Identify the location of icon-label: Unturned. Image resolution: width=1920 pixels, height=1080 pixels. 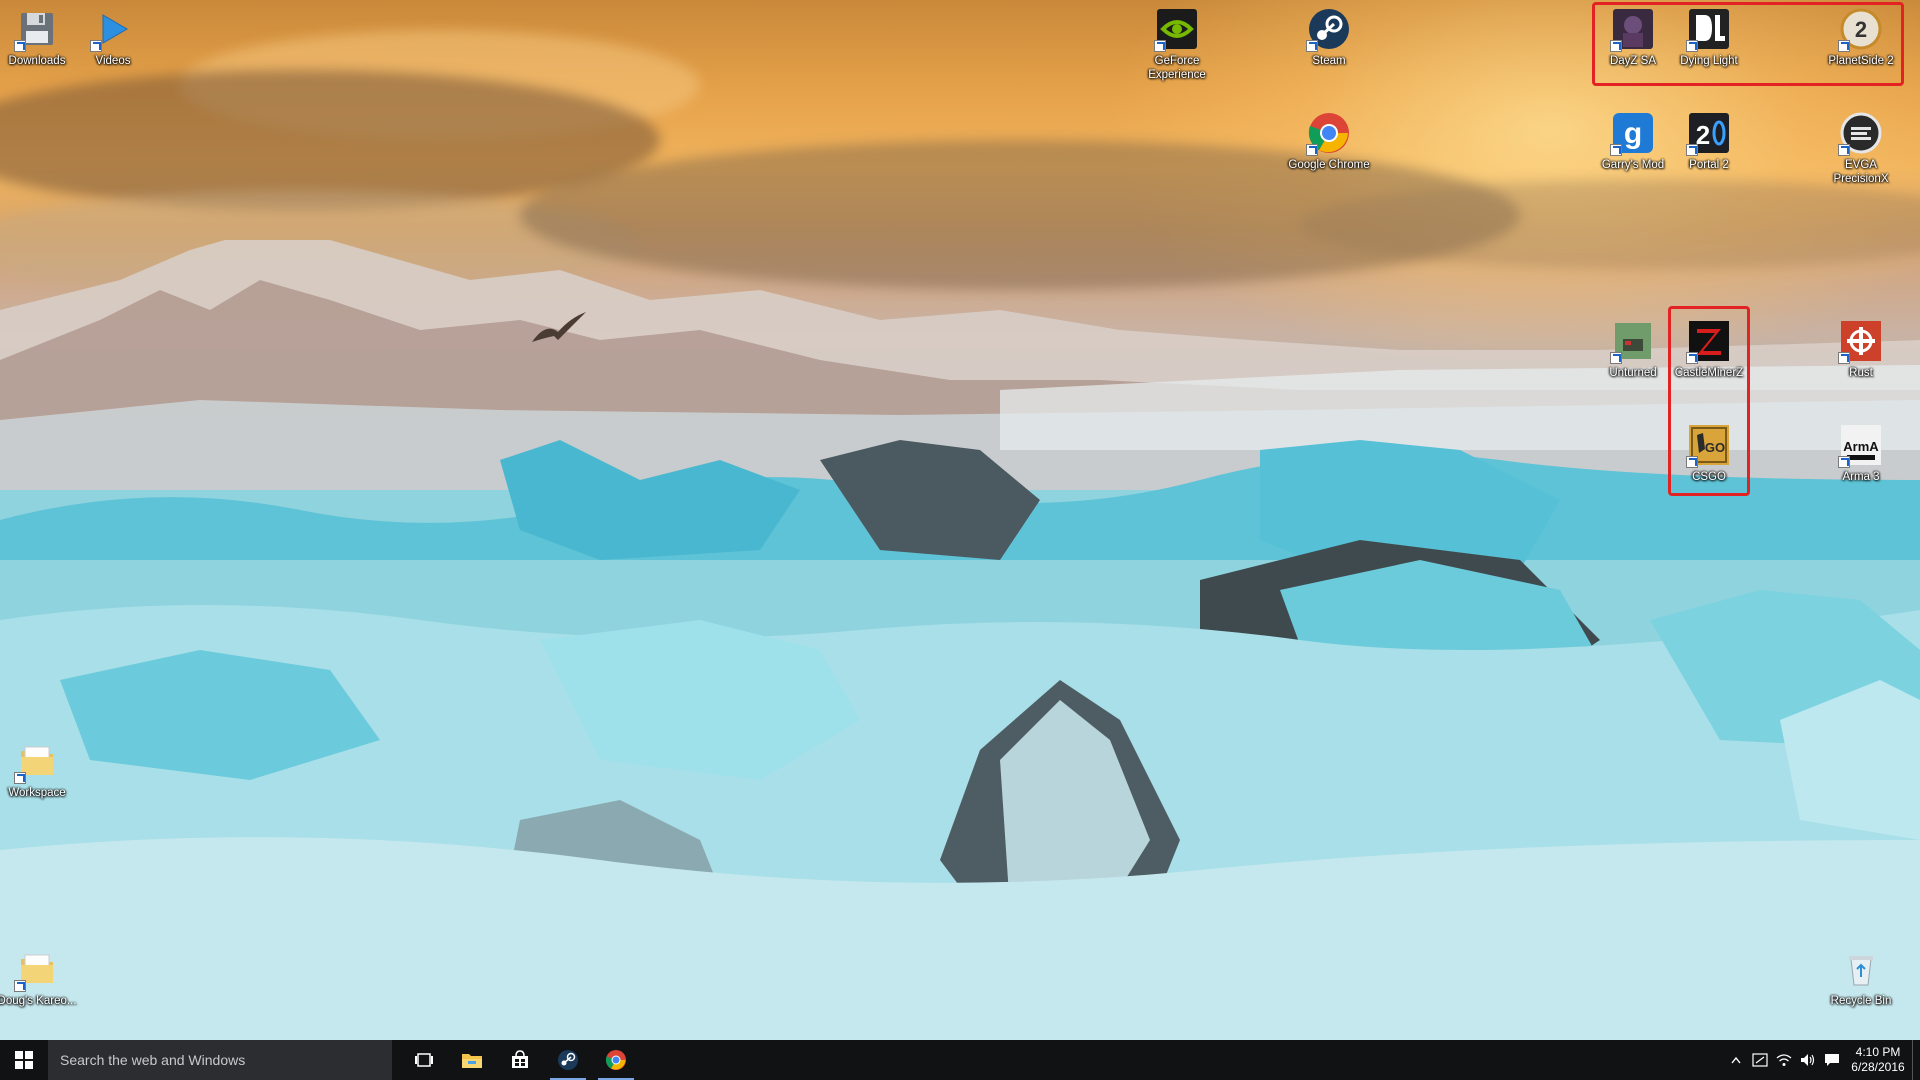
(1633, 373).